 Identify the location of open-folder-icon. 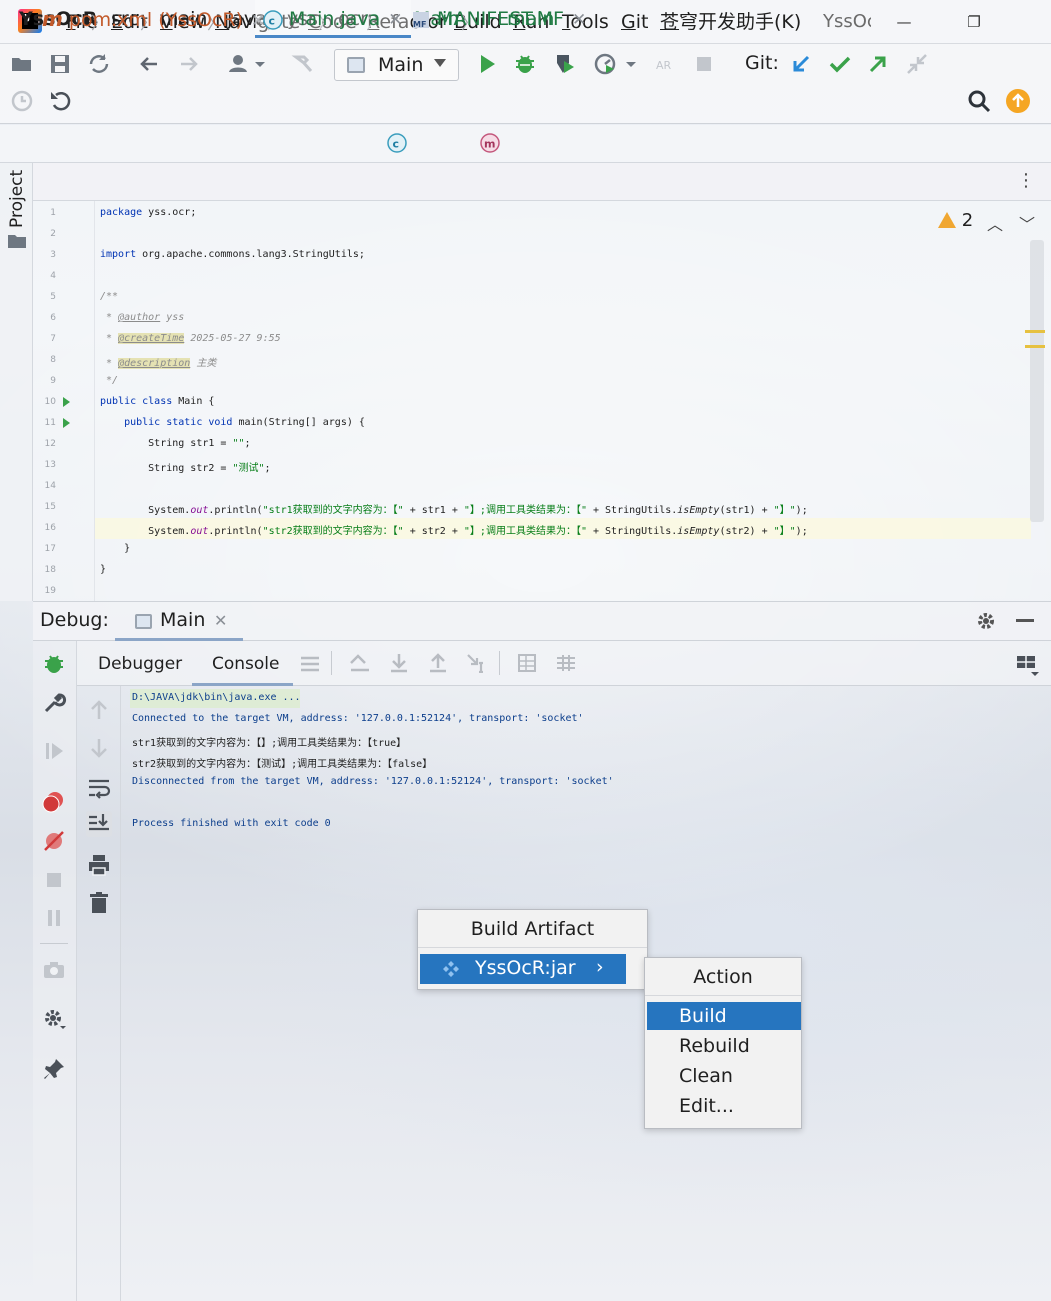
(23, 65).